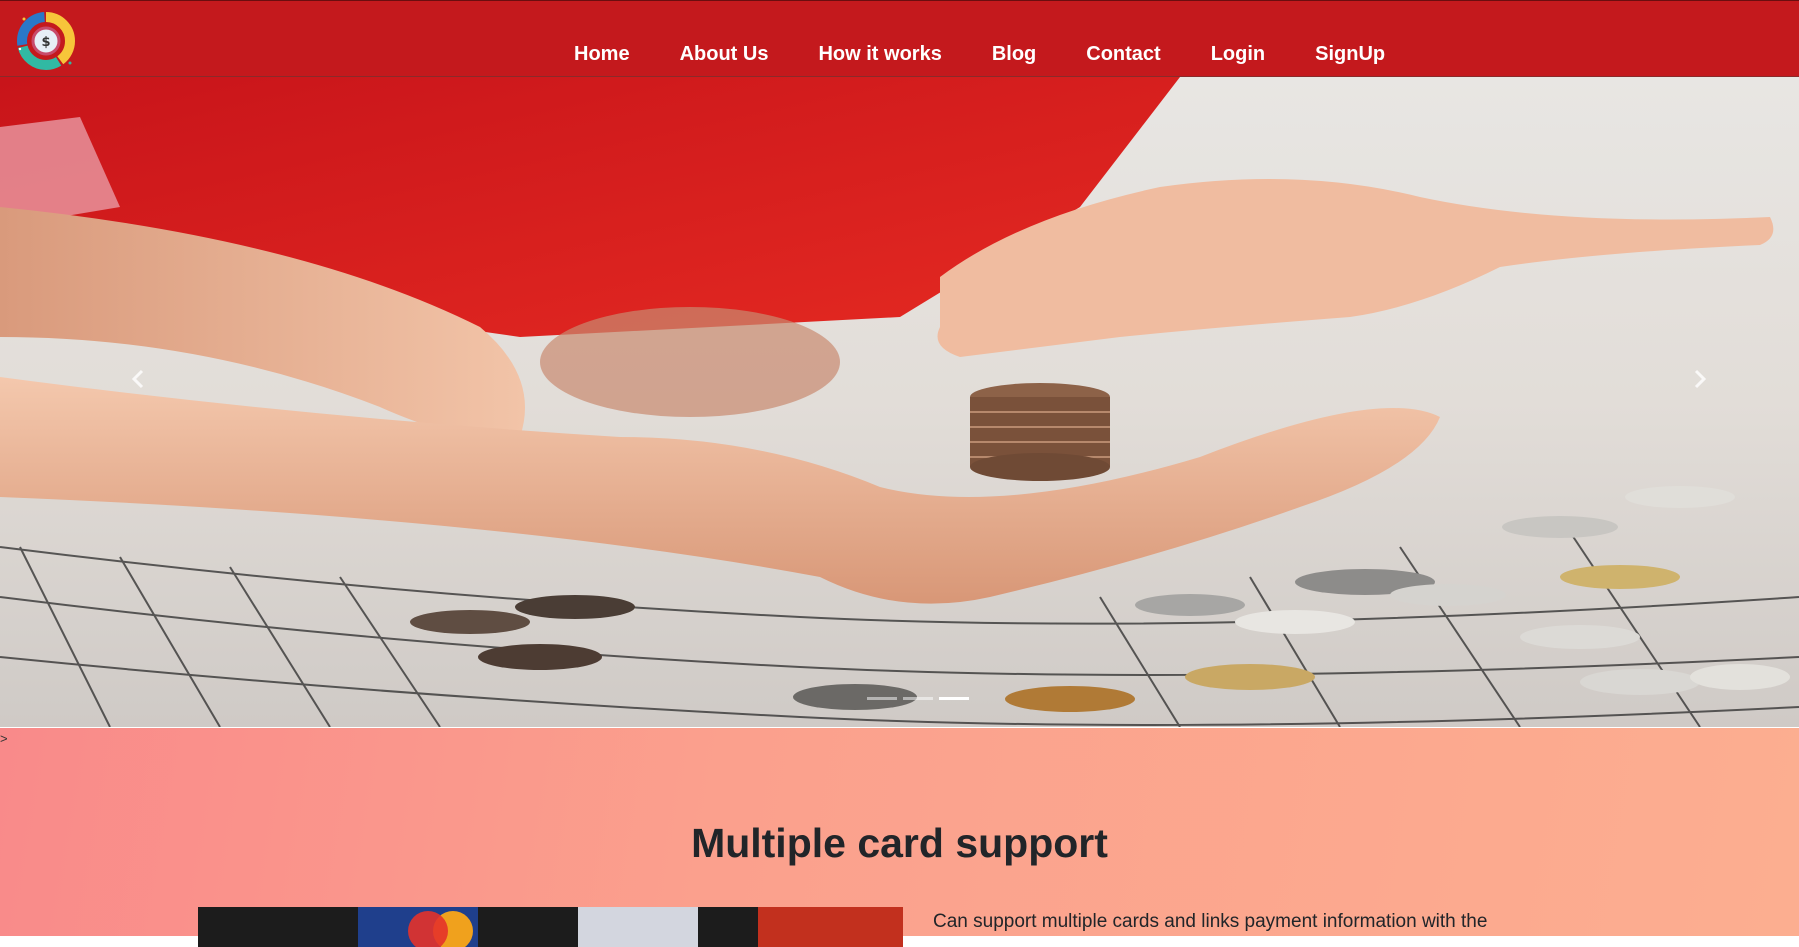 This screenshot has height=947, width=1799. I want to click on nav-how-it-works-link: How it works, so click(879, 54).